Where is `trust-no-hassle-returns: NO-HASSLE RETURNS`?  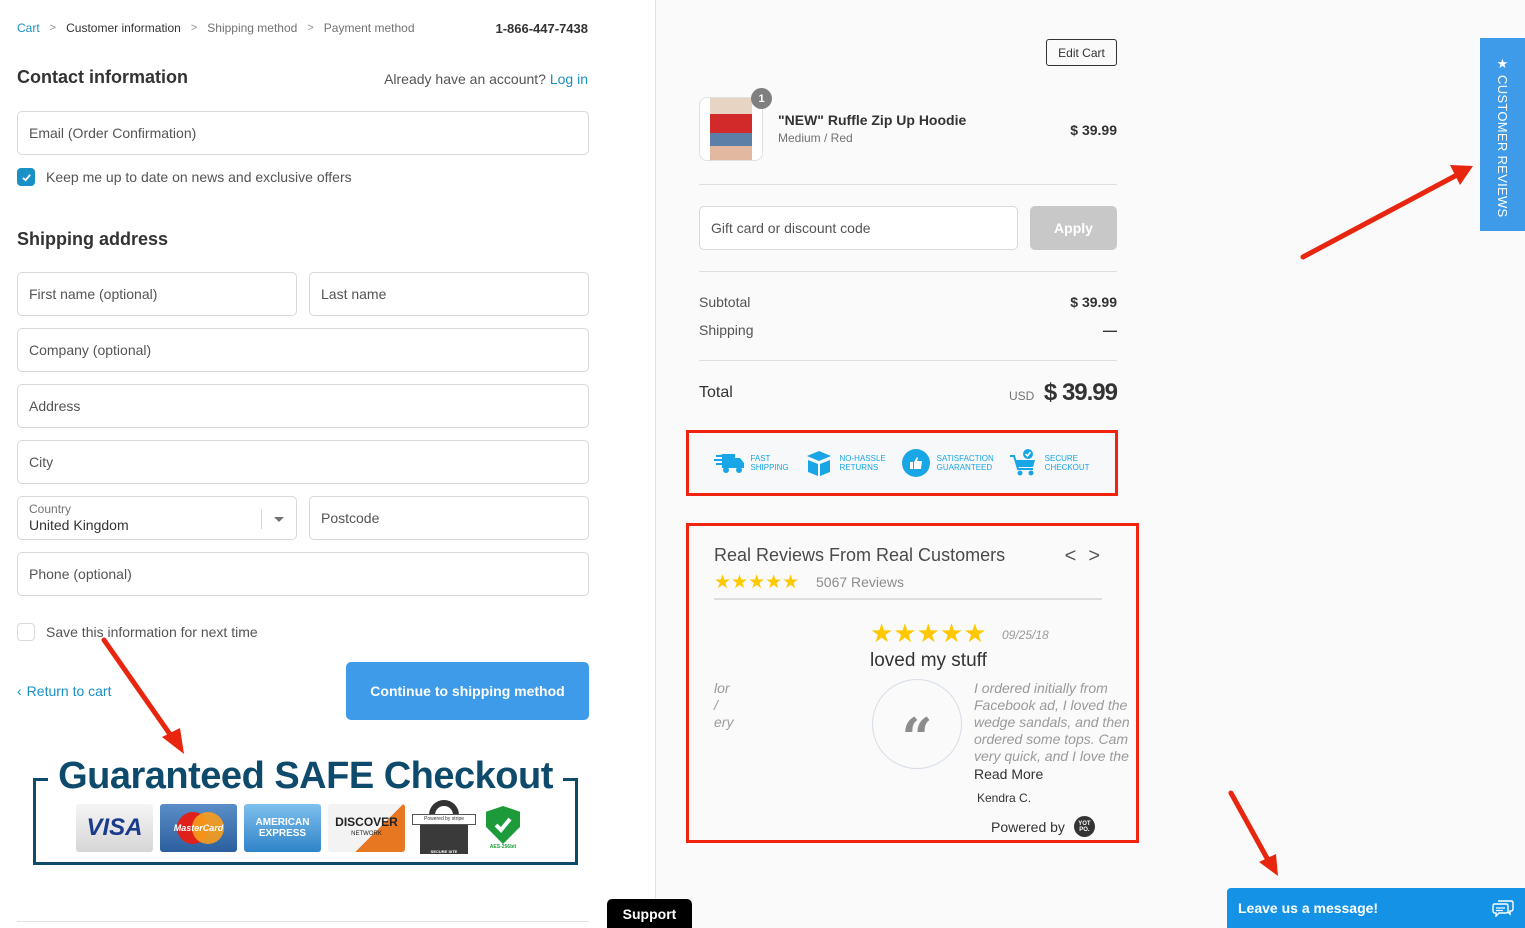
trust-no-hassle-returns: NO-HASSLE RETURNS is located at coordinates (845, 463).